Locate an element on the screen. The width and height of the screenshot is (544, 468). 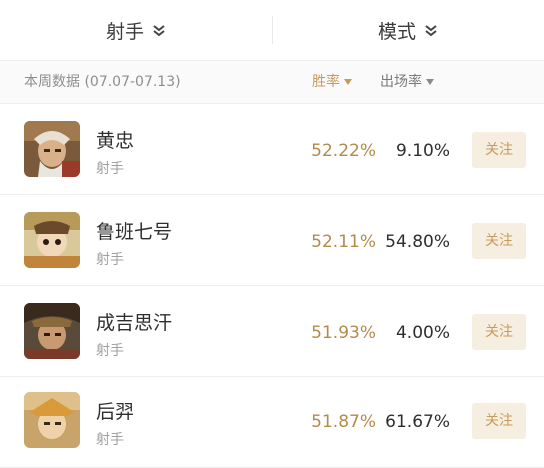
sort-playrate-button: 出场率 is located at coordinates (407, 82).